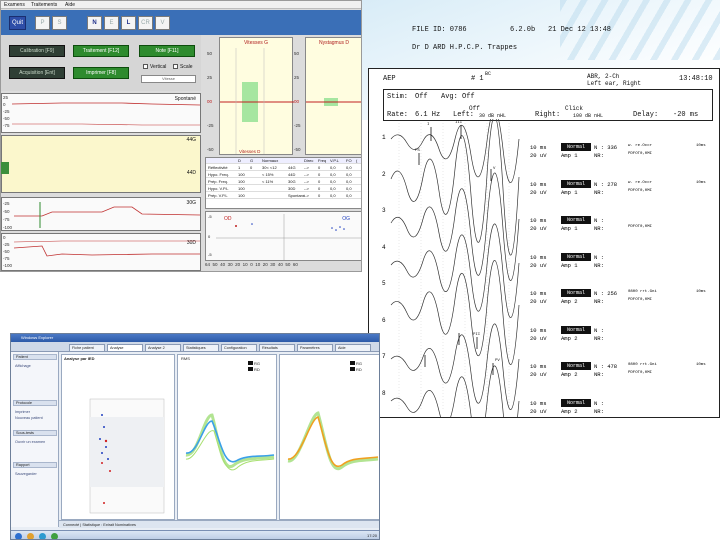  I want to click on left-label: Left:, so click(464, 115).